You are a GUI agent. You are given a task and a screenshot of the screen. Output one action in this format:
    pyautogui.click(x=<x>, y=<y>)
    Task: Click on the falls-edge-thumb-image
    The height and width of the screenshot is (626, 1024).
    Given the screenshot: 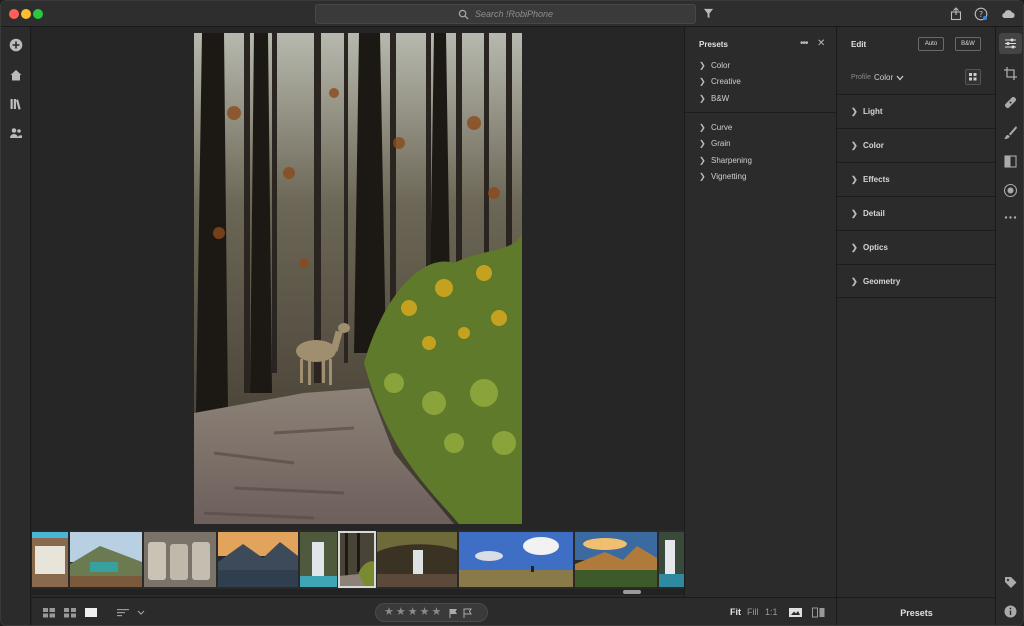 What is the action you would take?
    pyautogui.click(x=671, y=559)
    